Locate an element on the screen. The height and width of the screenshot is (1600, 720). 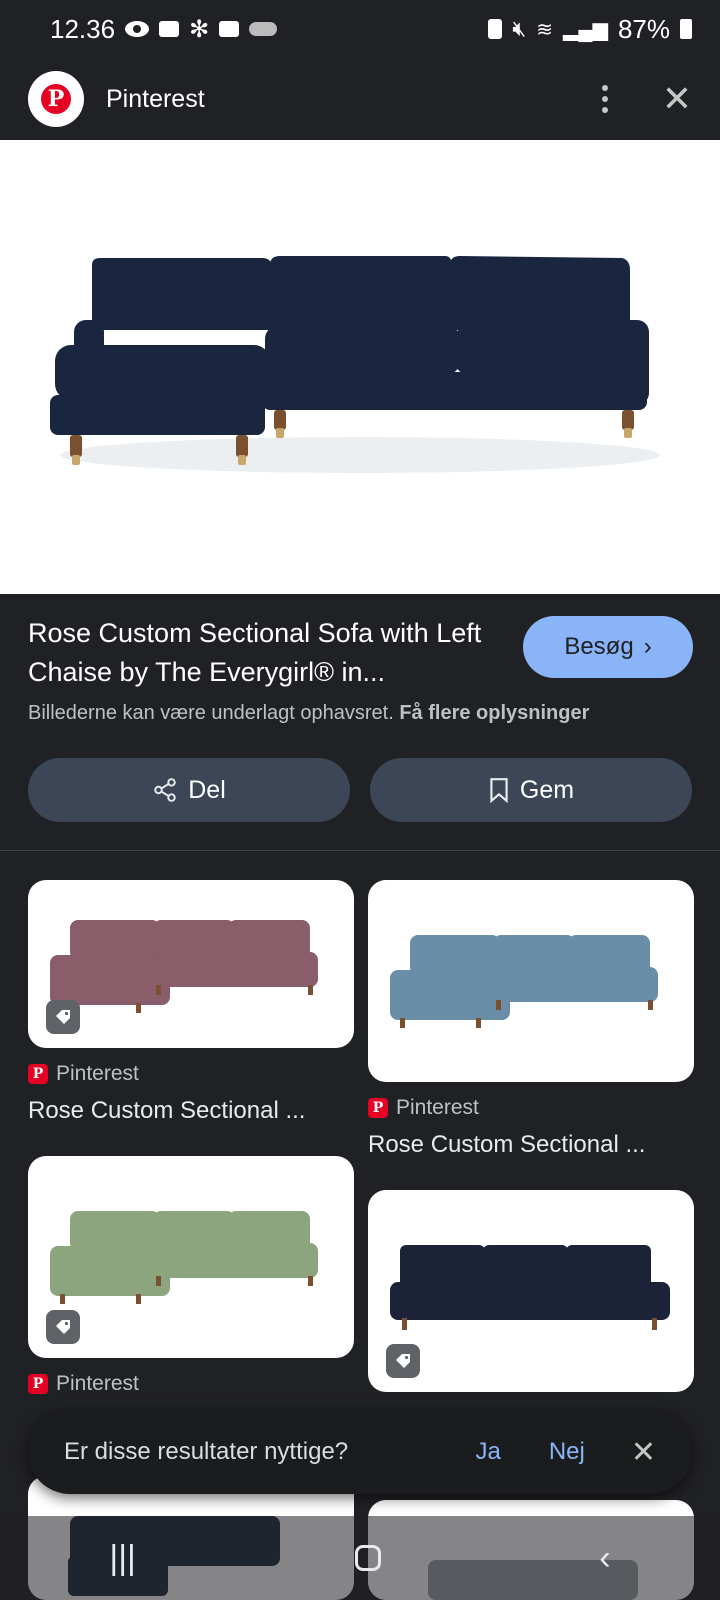
mute-icon: 🔇︎ is located at coordinates (519, 28).